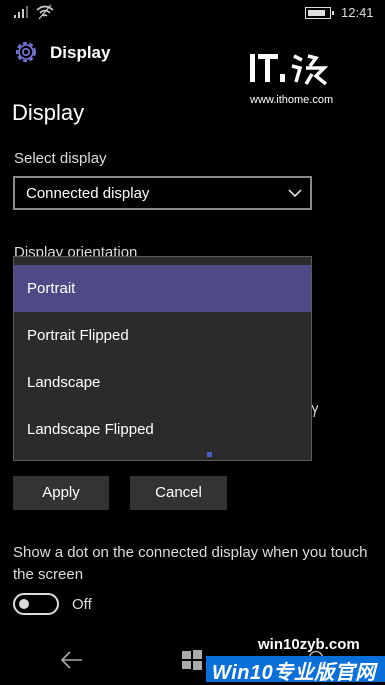 This screenshot has height=685, width=385. What do you see at coordinates (80, 52) in the screenshot?
I see `app-title: Display` at bounding box center [80, 52].